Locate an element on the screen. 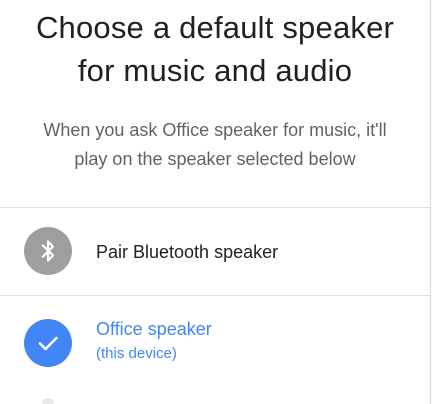  office-speaker-name: Office speaker is located at coordinates (154, 329).